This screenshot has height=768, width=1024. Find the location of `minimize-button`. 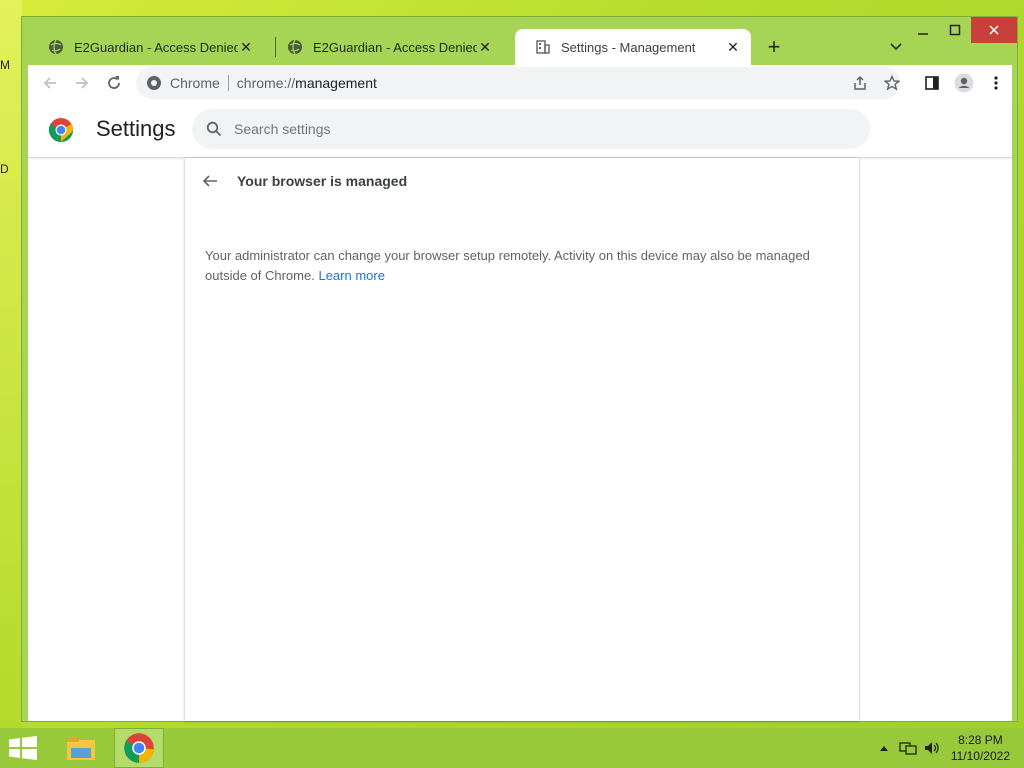

minimize-button is located at coordinates (923, 30).